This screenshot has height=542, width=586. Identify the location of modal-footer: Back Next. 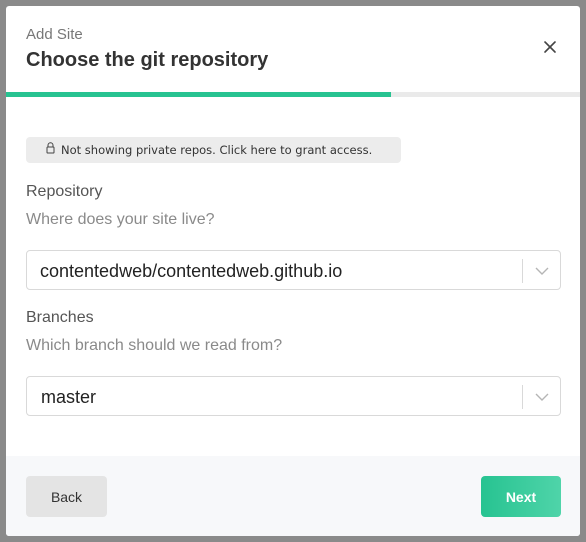
(293, 496).